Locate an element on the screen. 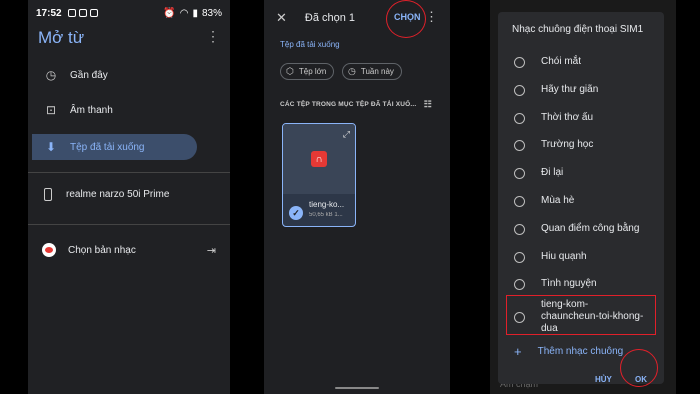 The height and width of the screenshot is (394, 700). ringtone-option: Hiu quạnh is located at coordinates (585, 257).